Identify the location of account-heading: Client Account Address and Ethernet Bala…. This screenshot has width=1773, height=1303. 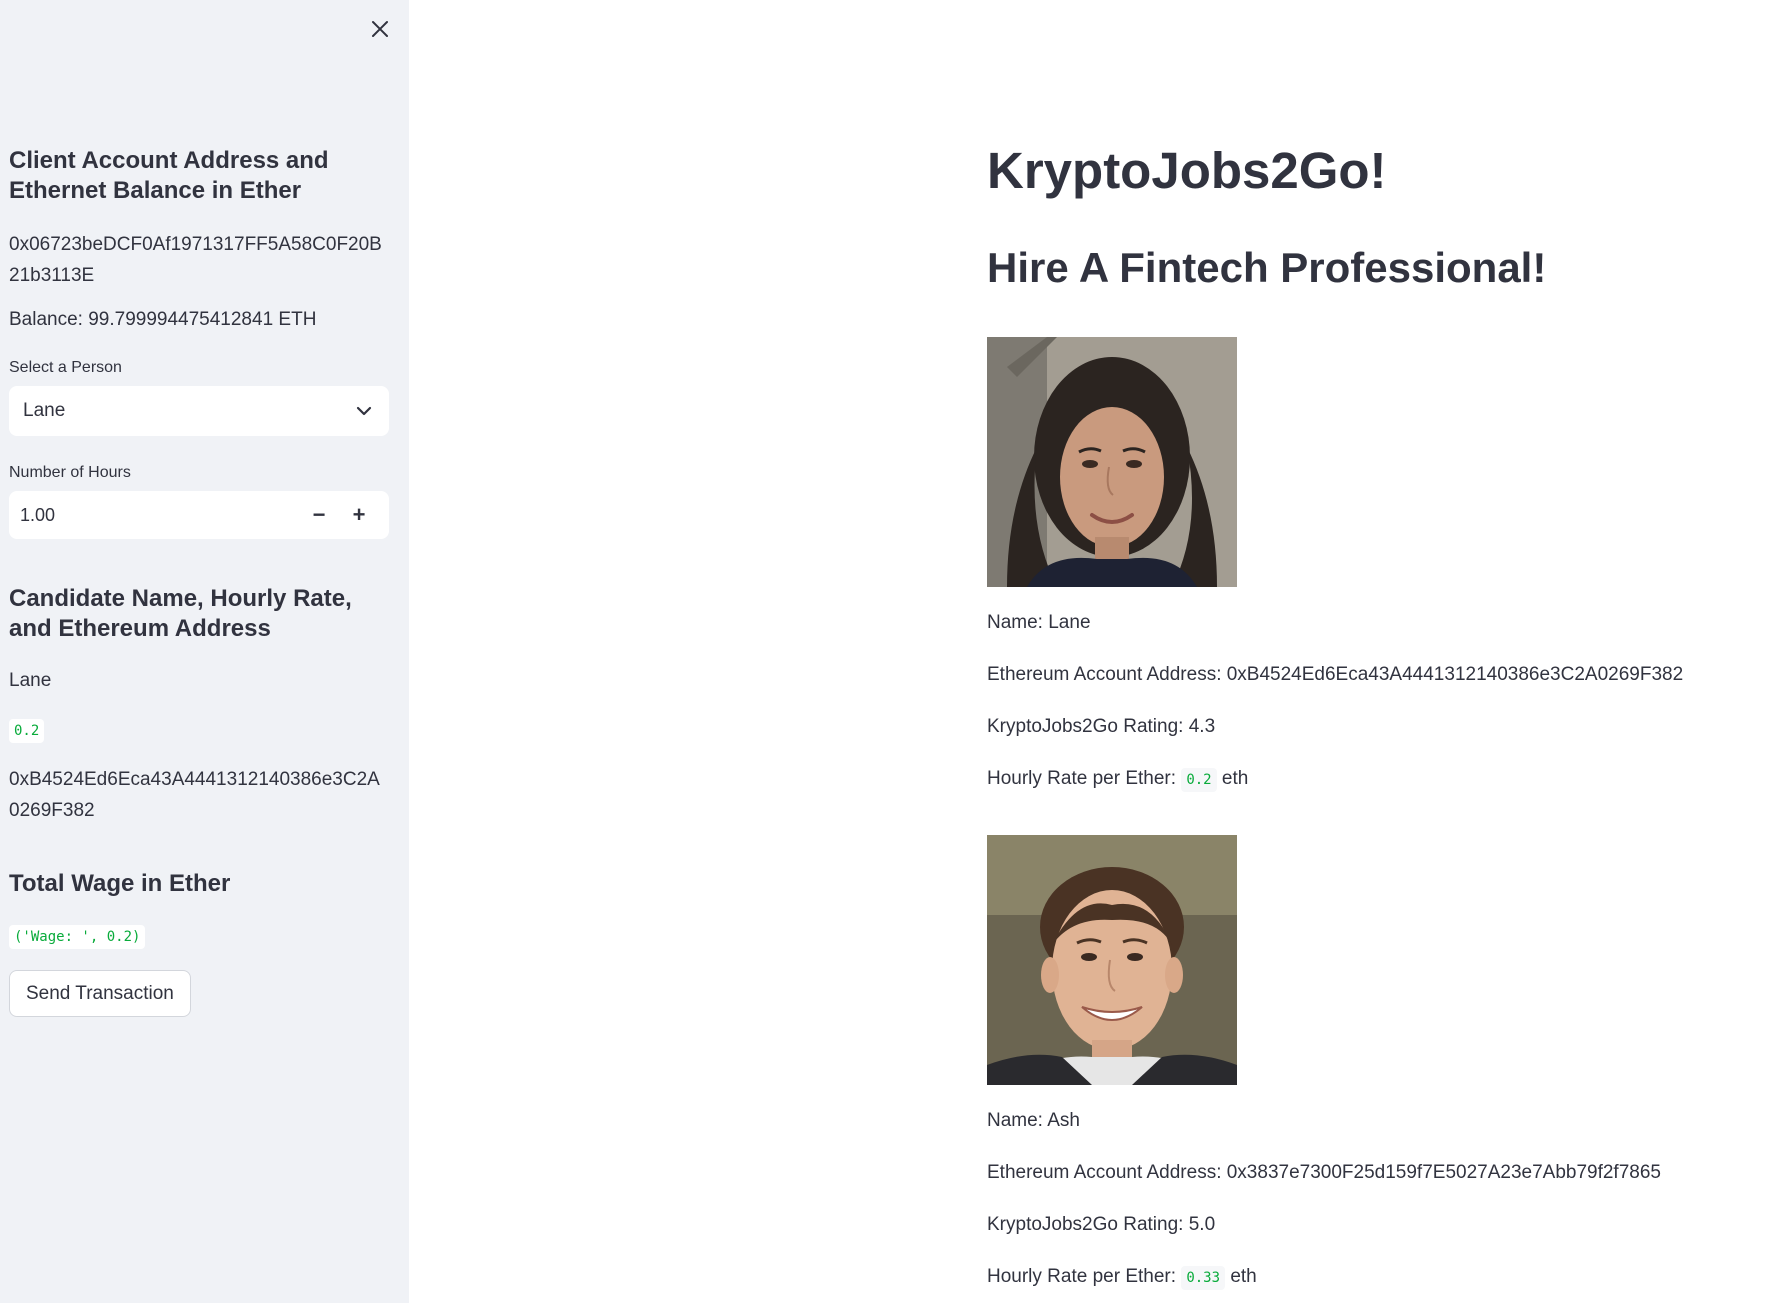
(169, 175).